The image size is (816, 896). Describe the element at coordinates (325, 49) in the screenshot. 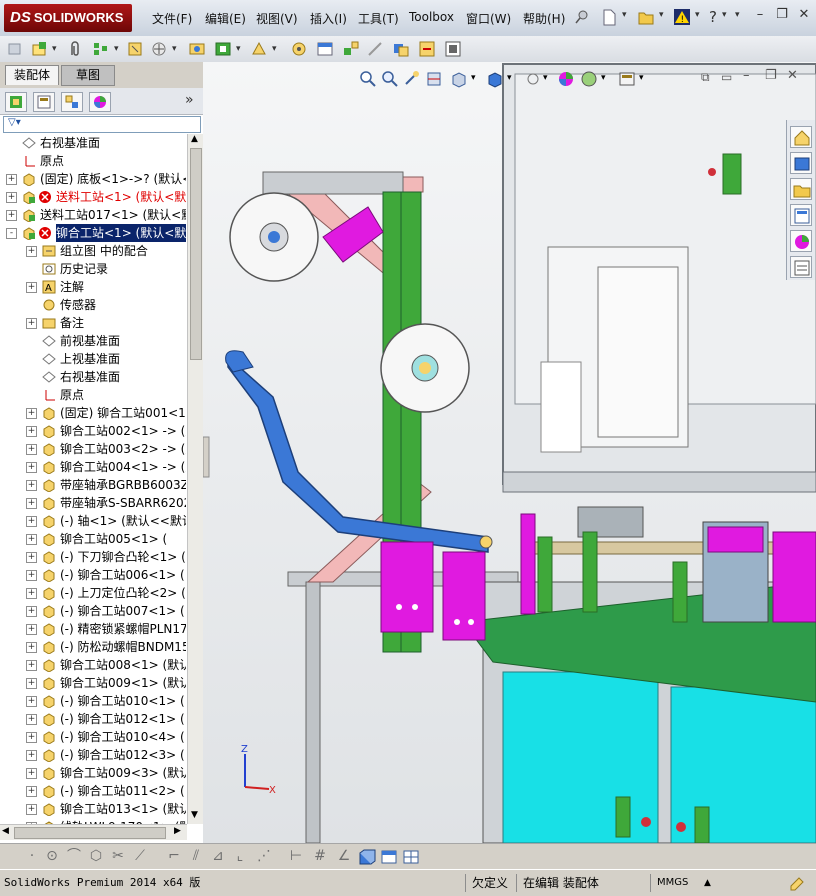

I see `bill-of-materials-icon` at that location.